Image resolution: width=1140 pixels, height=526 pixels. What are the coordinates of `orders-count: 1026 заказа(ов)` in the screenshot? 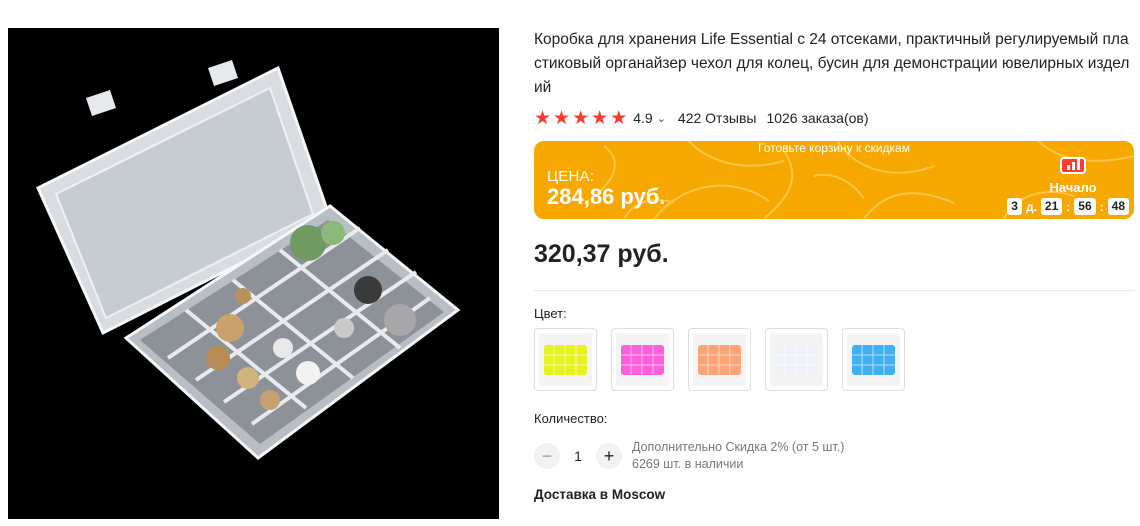 It's located at (817, 118).